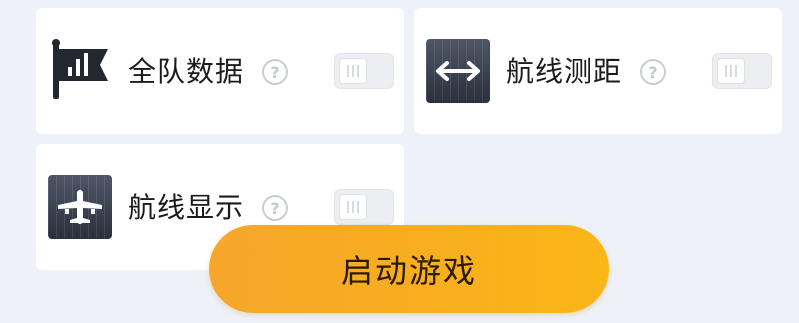 The width and height of the screenshot is (799, 323). Describe the element at coordinates (186, 207) in the screenshot. I see `setting-label: 航线显示` at that location.